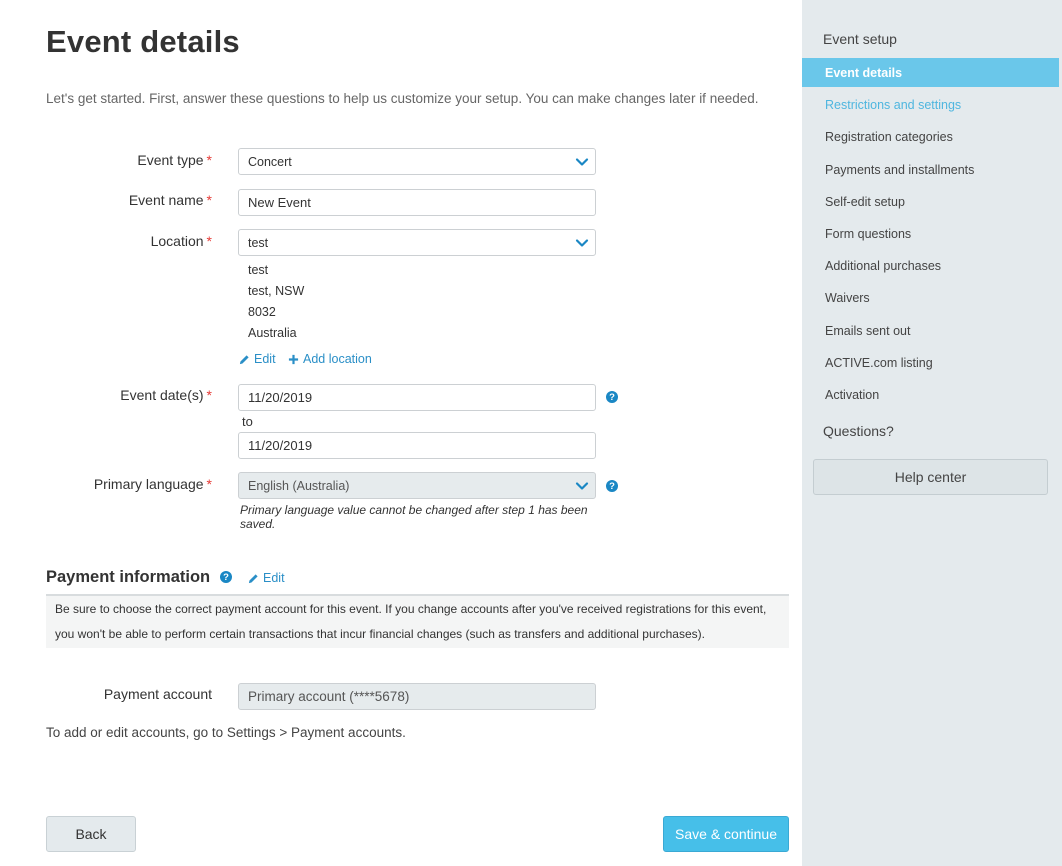 The width and height of the screenshot is (1062, 866). Describe the element at coordinates (417, 696) in the screenshot. I see `payment-account-field: Primary account (****5678)` at that location.